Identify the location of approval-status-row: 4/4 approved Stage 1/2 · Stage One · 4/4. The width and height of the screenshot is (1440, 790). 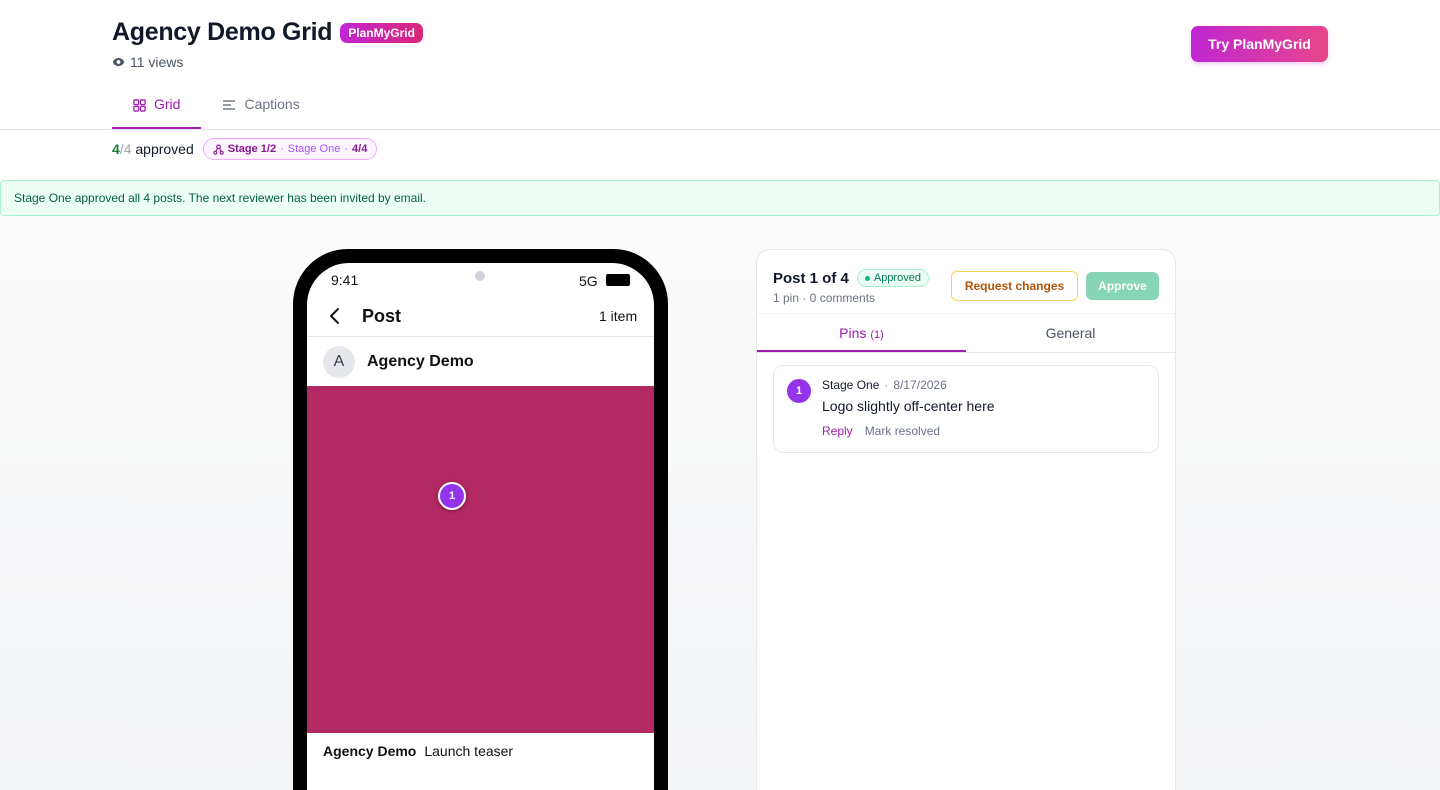
(245, 149).